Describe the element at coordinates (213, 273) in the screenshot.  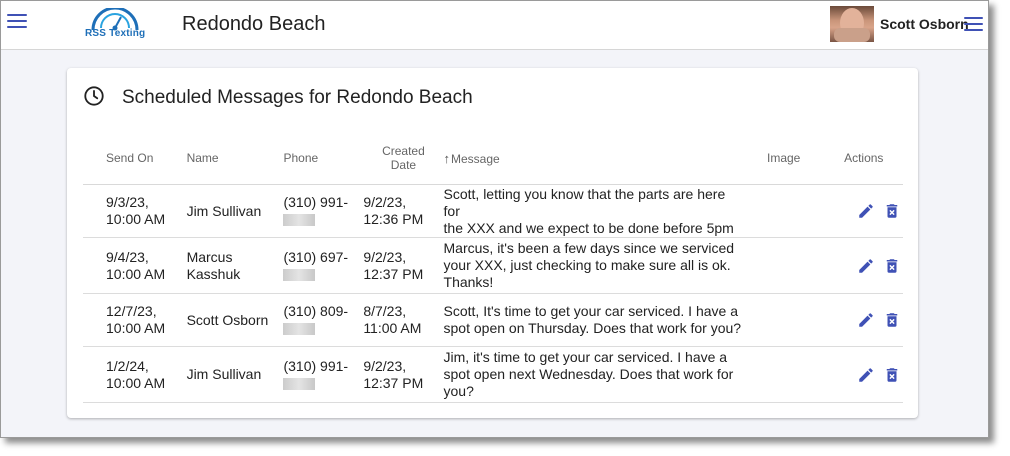
I see `name-line: Kasshuk` at that location.